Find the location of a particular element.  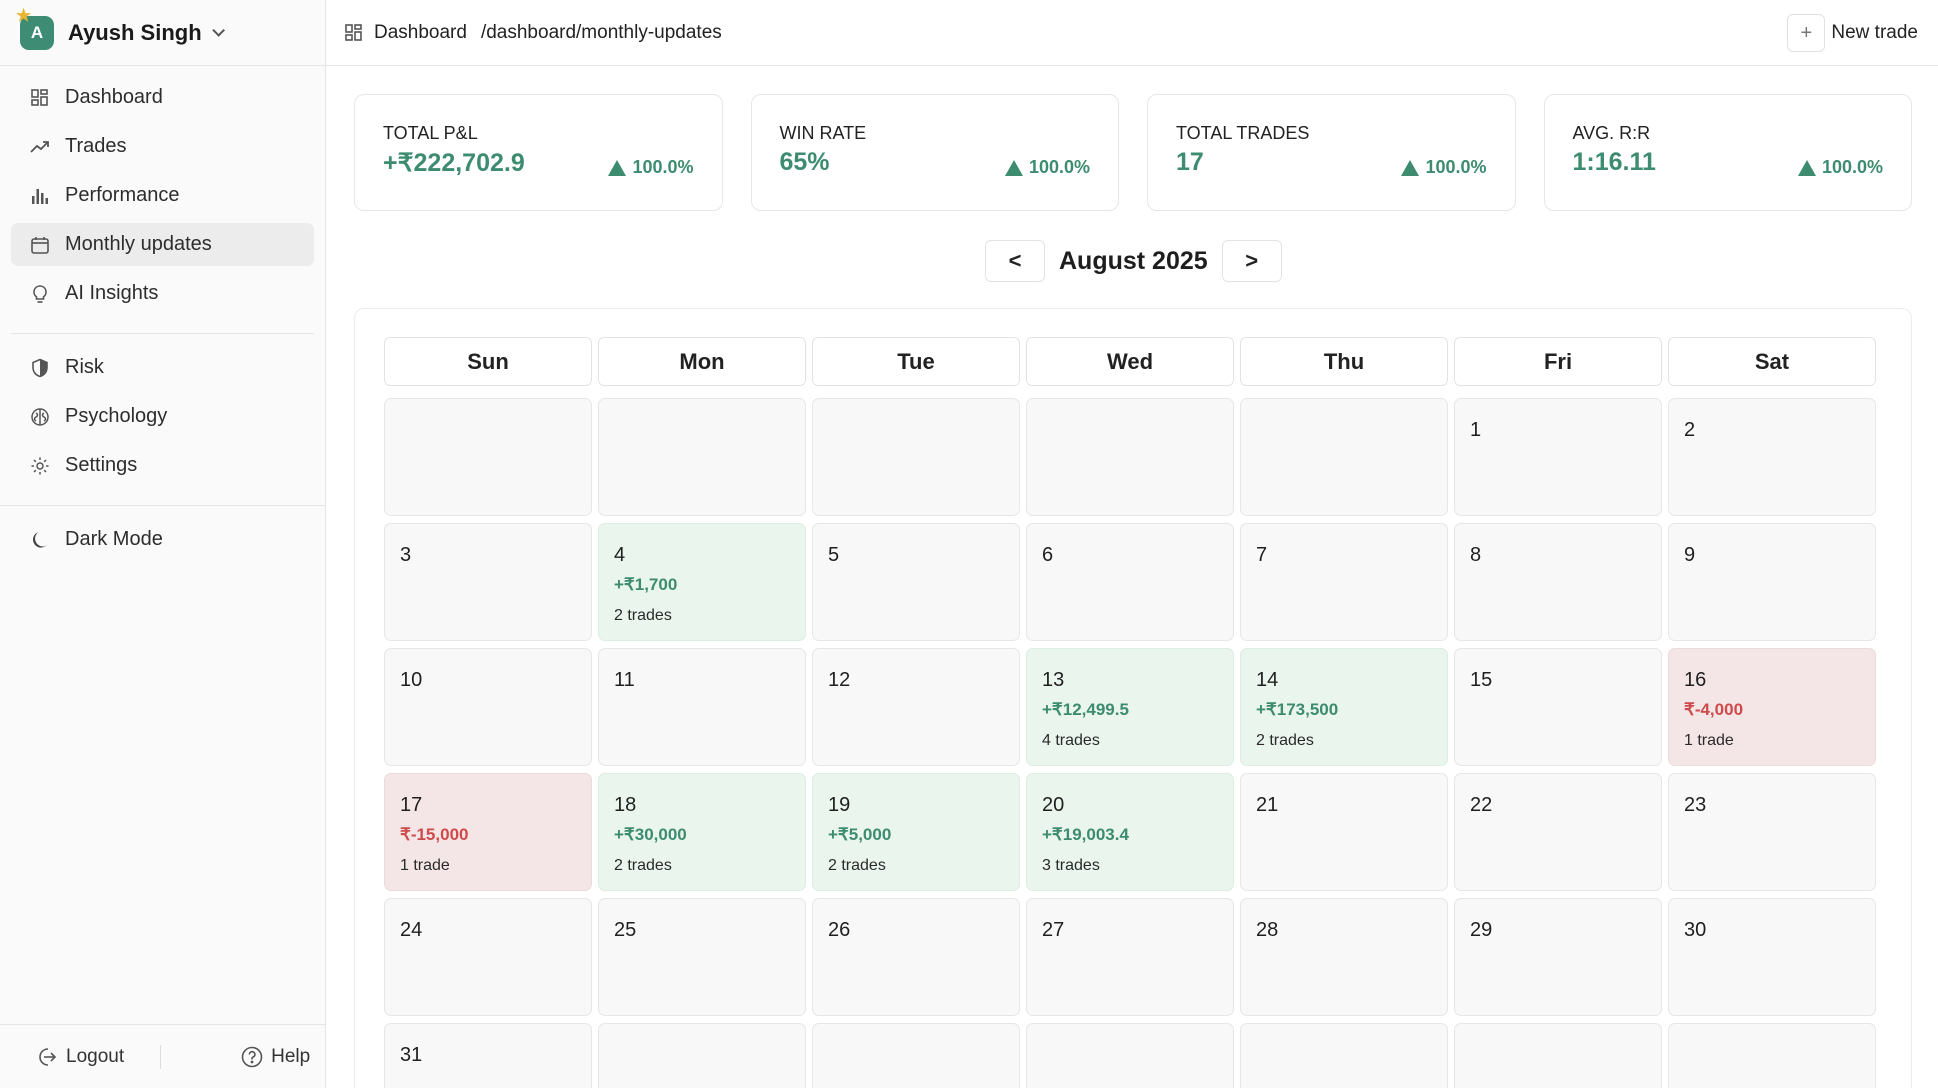

calendar-day-8: 8 is located at coordinates (1558, 582).